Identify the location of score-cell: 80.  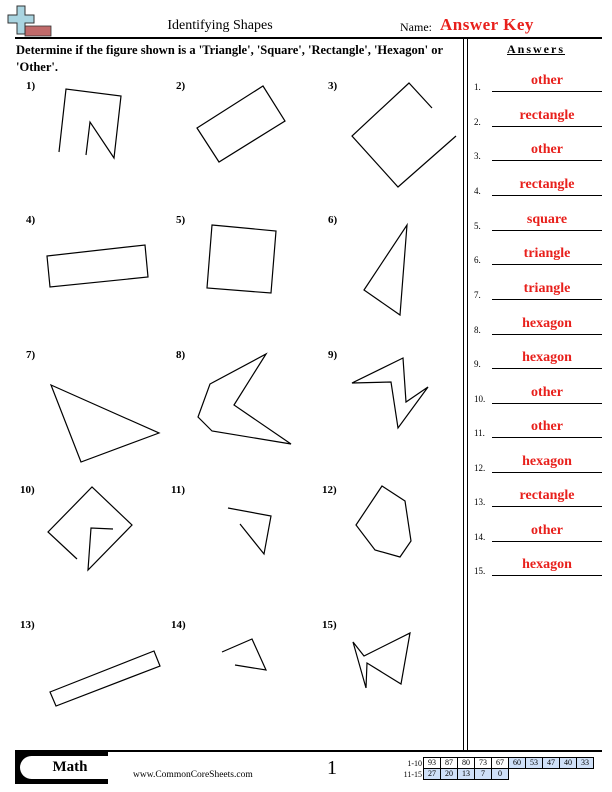
(466, 763).